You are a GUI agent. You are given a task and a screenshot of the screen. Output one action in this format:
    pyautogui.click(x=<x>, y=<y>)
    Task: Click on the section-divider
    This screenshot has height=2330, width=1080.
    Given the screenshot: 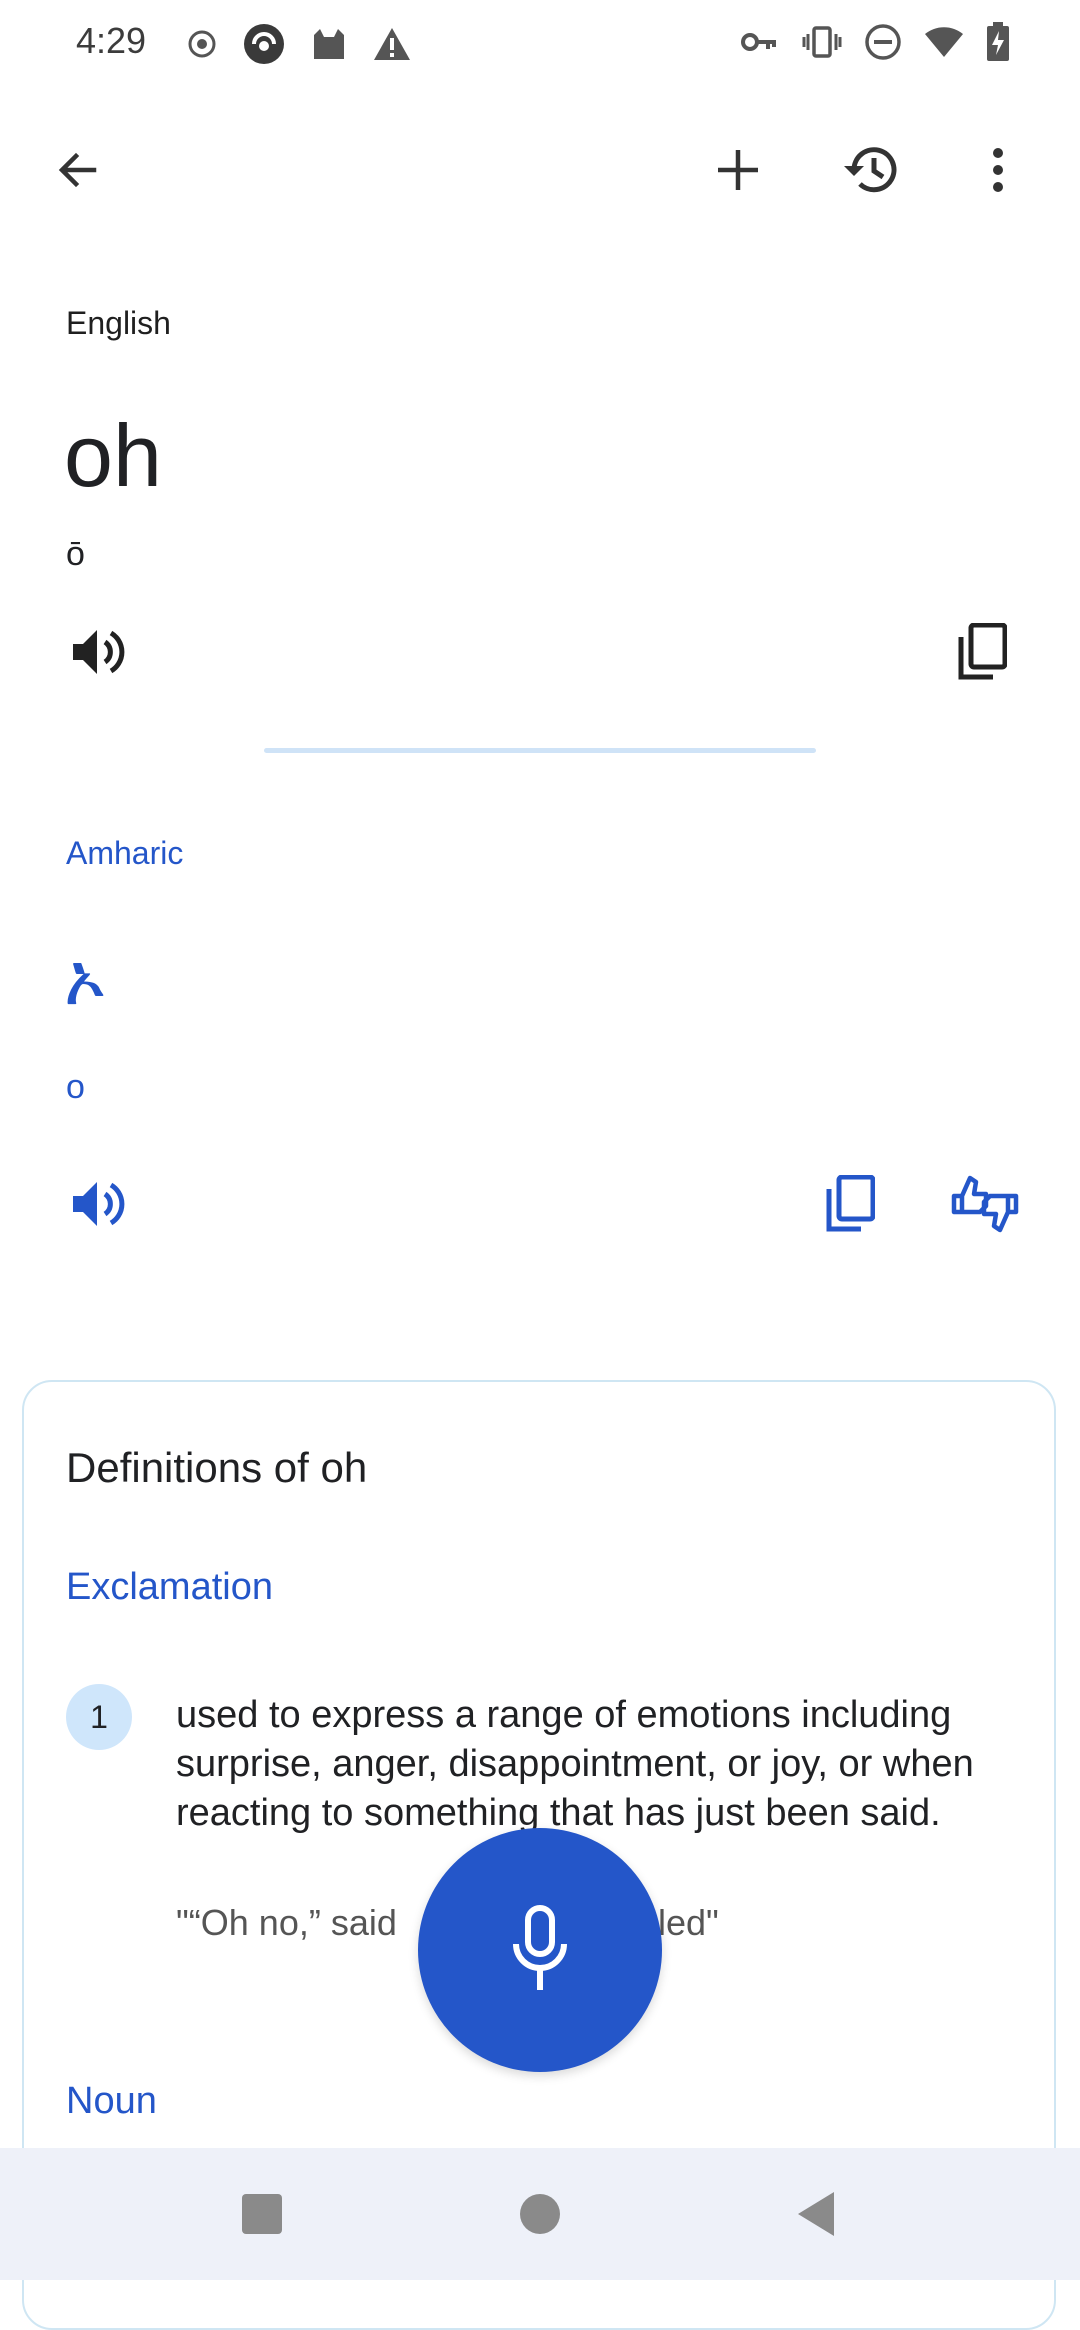 What is the action you would take?
    pyautogui.click(x=540, y=750)
    